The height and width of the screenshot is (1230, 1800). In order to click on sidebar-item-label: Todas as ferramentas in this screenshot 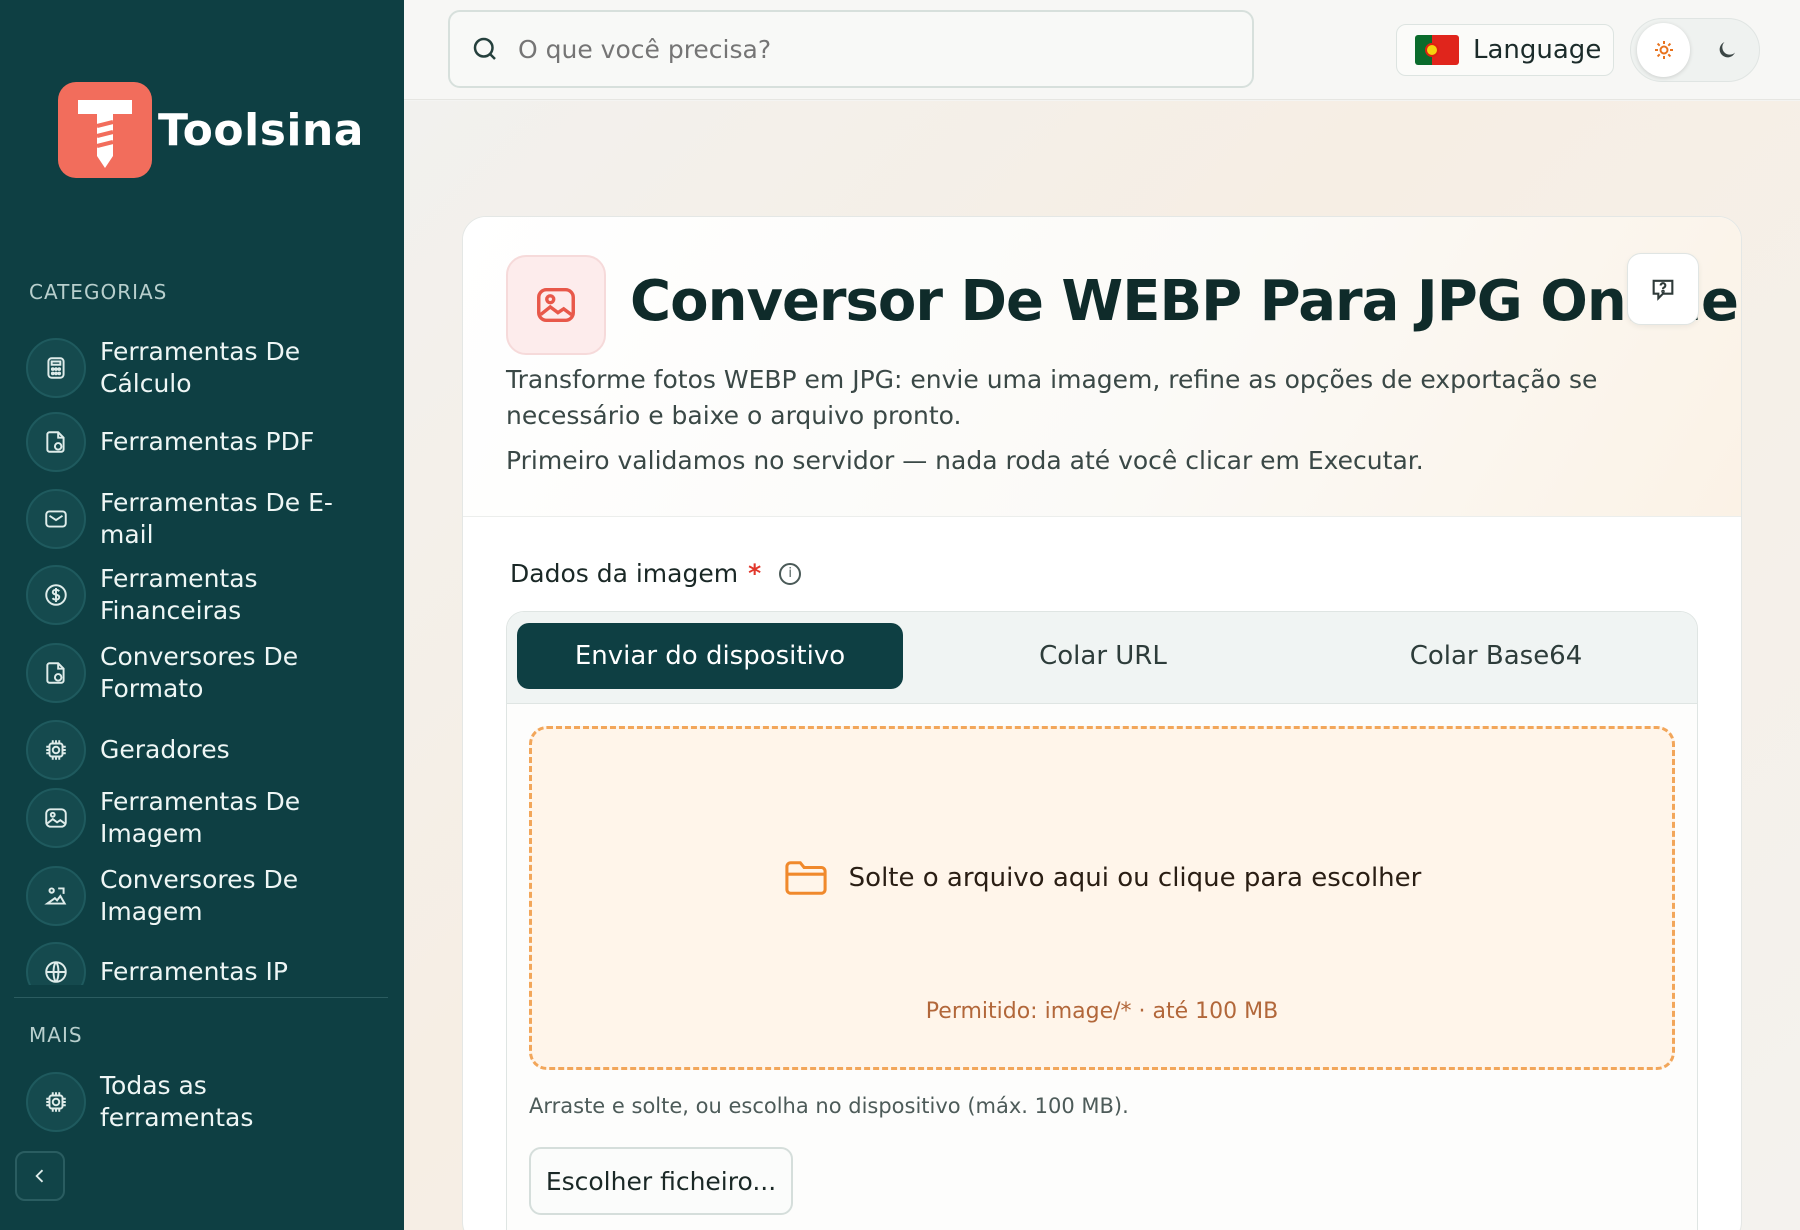, I will do `click(177, 1101)`.